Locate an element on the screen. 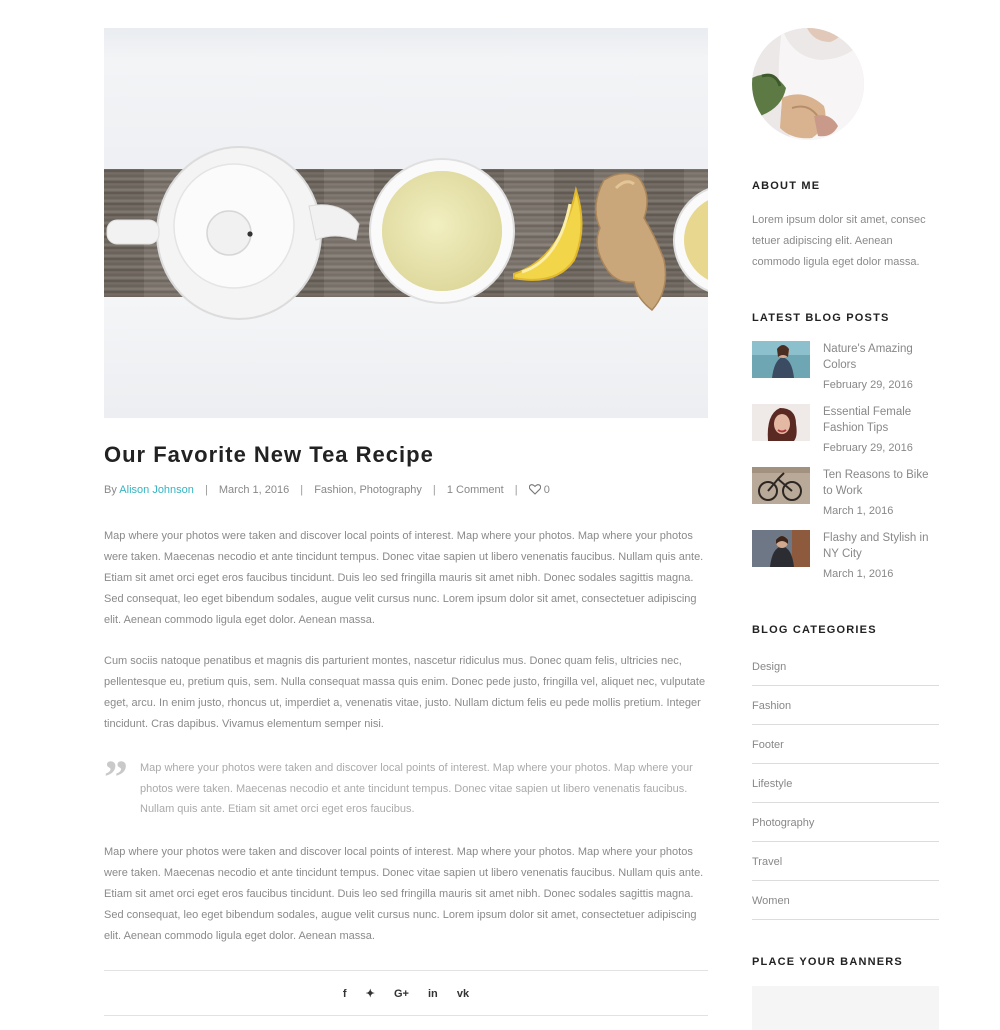  post-date: March 1, 2016 is located at coordinates (254, 490).